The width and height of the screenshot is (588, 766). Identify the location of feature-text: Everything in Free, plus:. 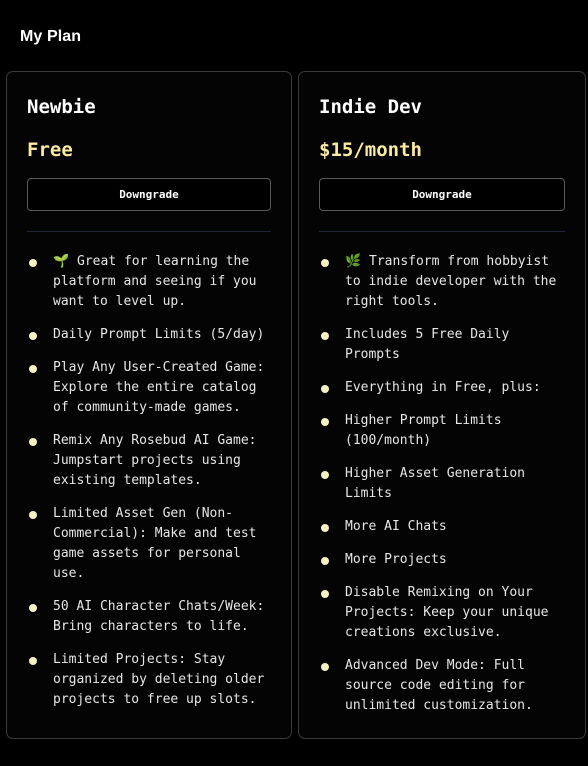
(443, 387).